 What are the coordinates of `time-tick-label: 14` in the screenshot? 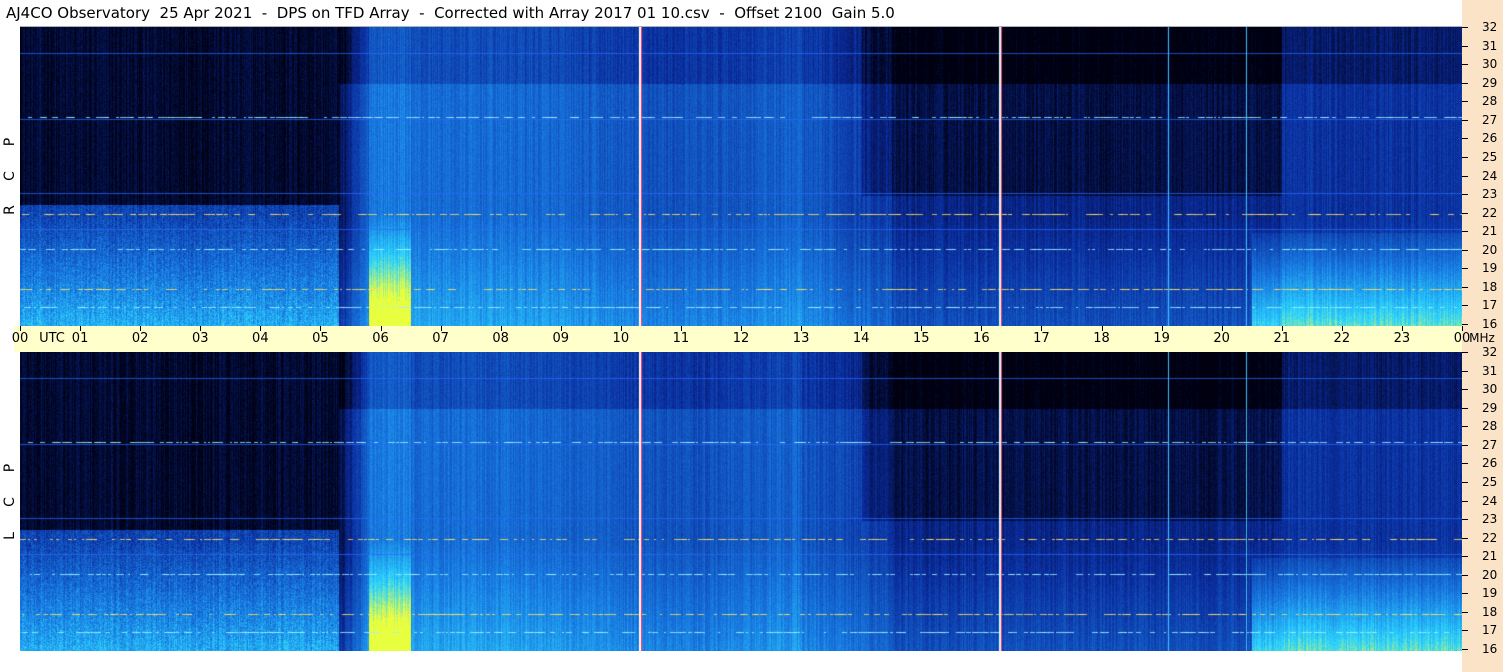 It's located at (861, 338).